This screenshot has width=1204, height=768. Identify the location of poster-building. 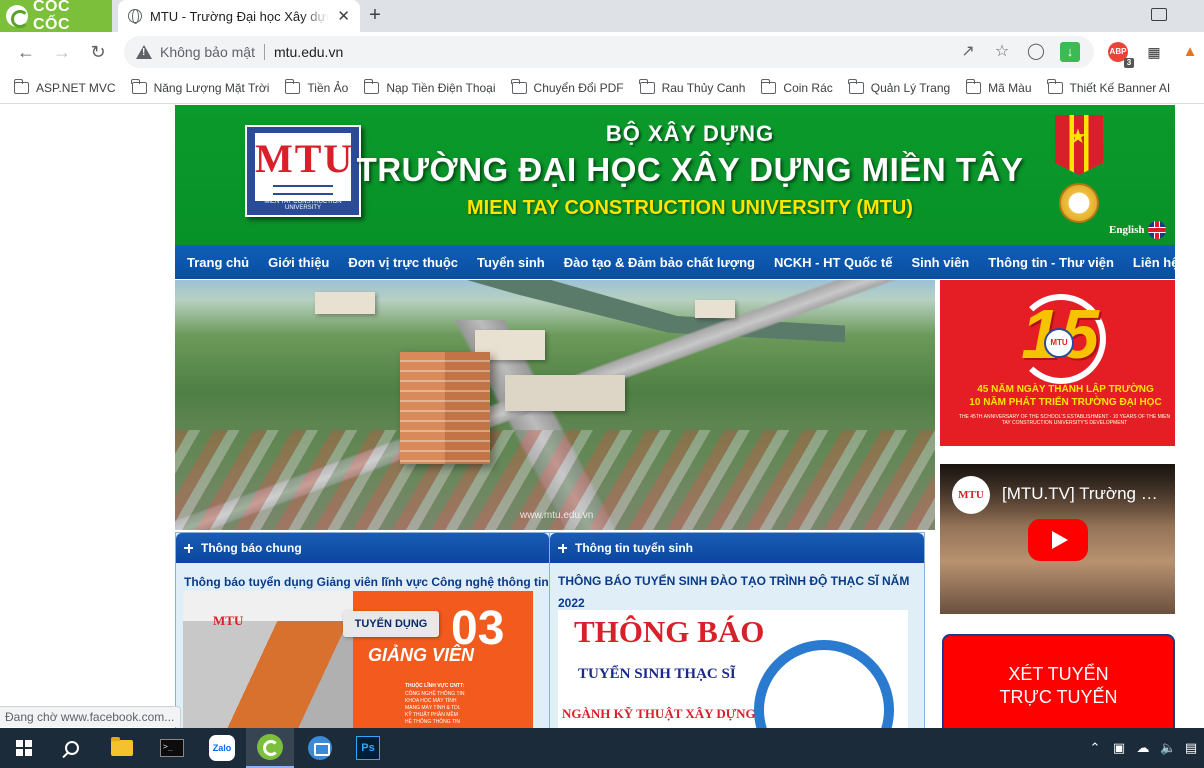
(273, 674).